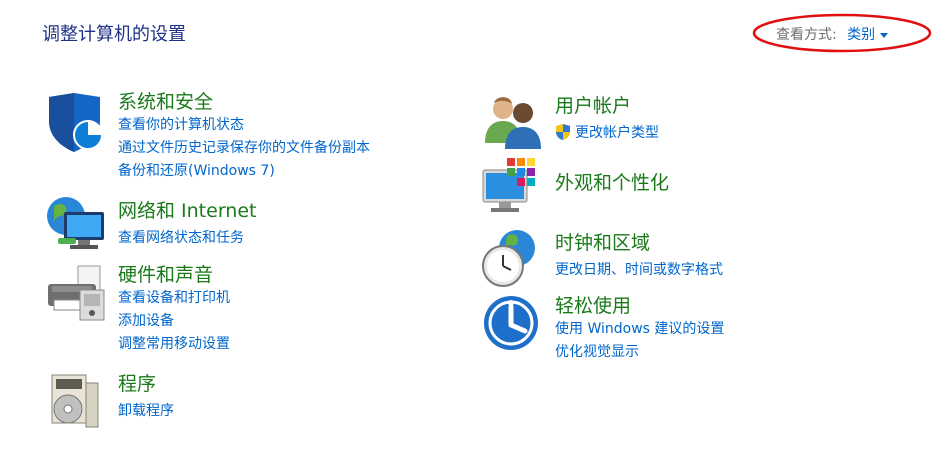 The height and width of the screenshot is (449, 946). I want to click on category-title-network-internet: 网络和 Internet, so click(187, 209).